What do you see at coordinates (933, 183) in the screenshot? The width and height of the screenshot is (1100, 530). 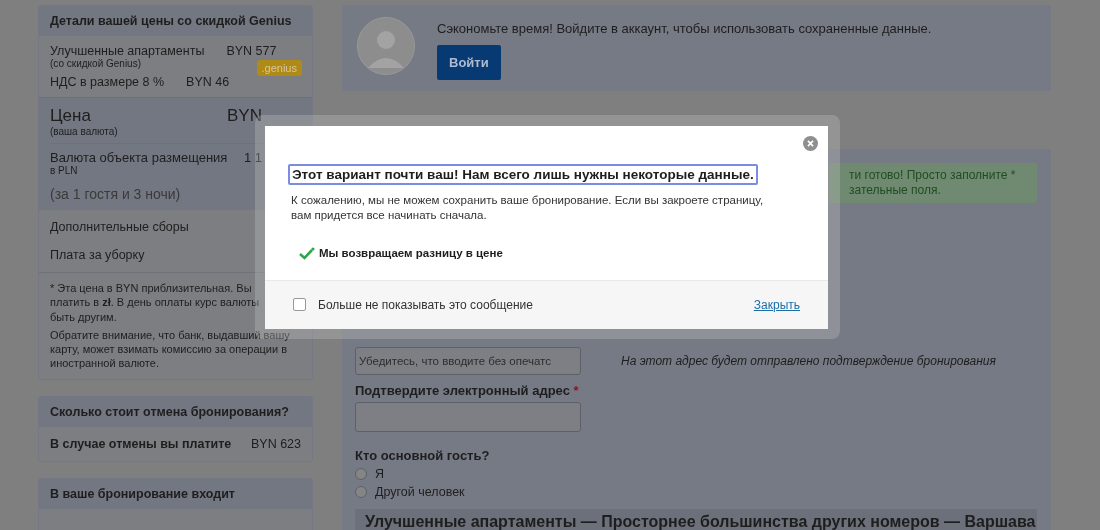 I see `success-notice: ти готово! Просто заполните * зательные поля.` at bounding box center [933, 183].